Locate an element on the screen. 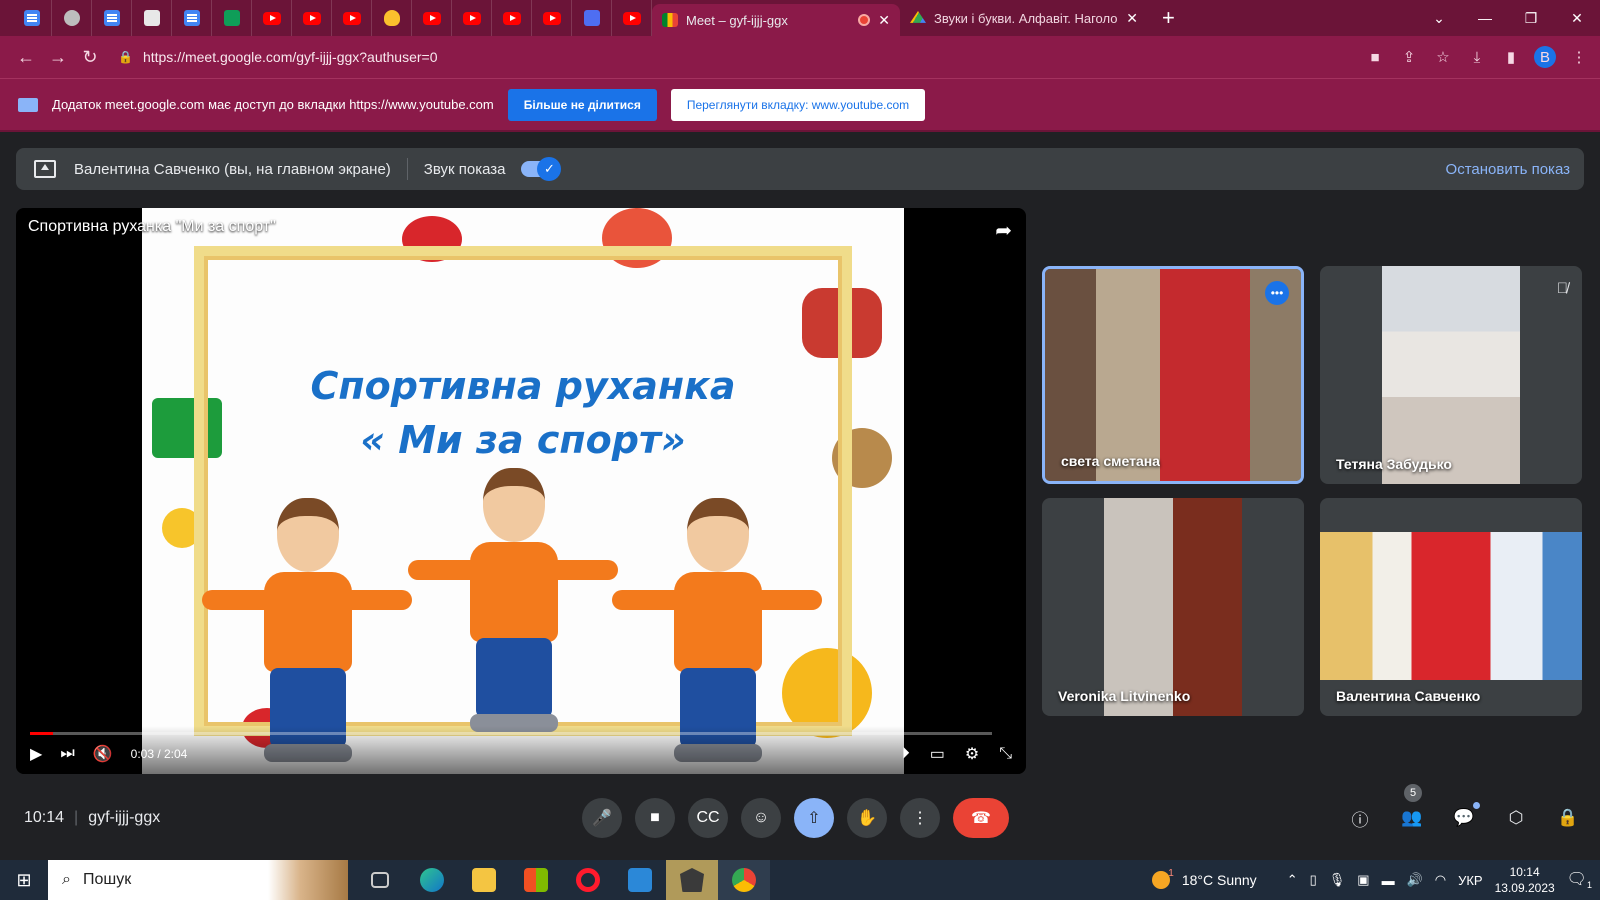 The height and width of the screenshot is (900, 1600). microphone-button: 🎤 is located at coordinates (602, 818).